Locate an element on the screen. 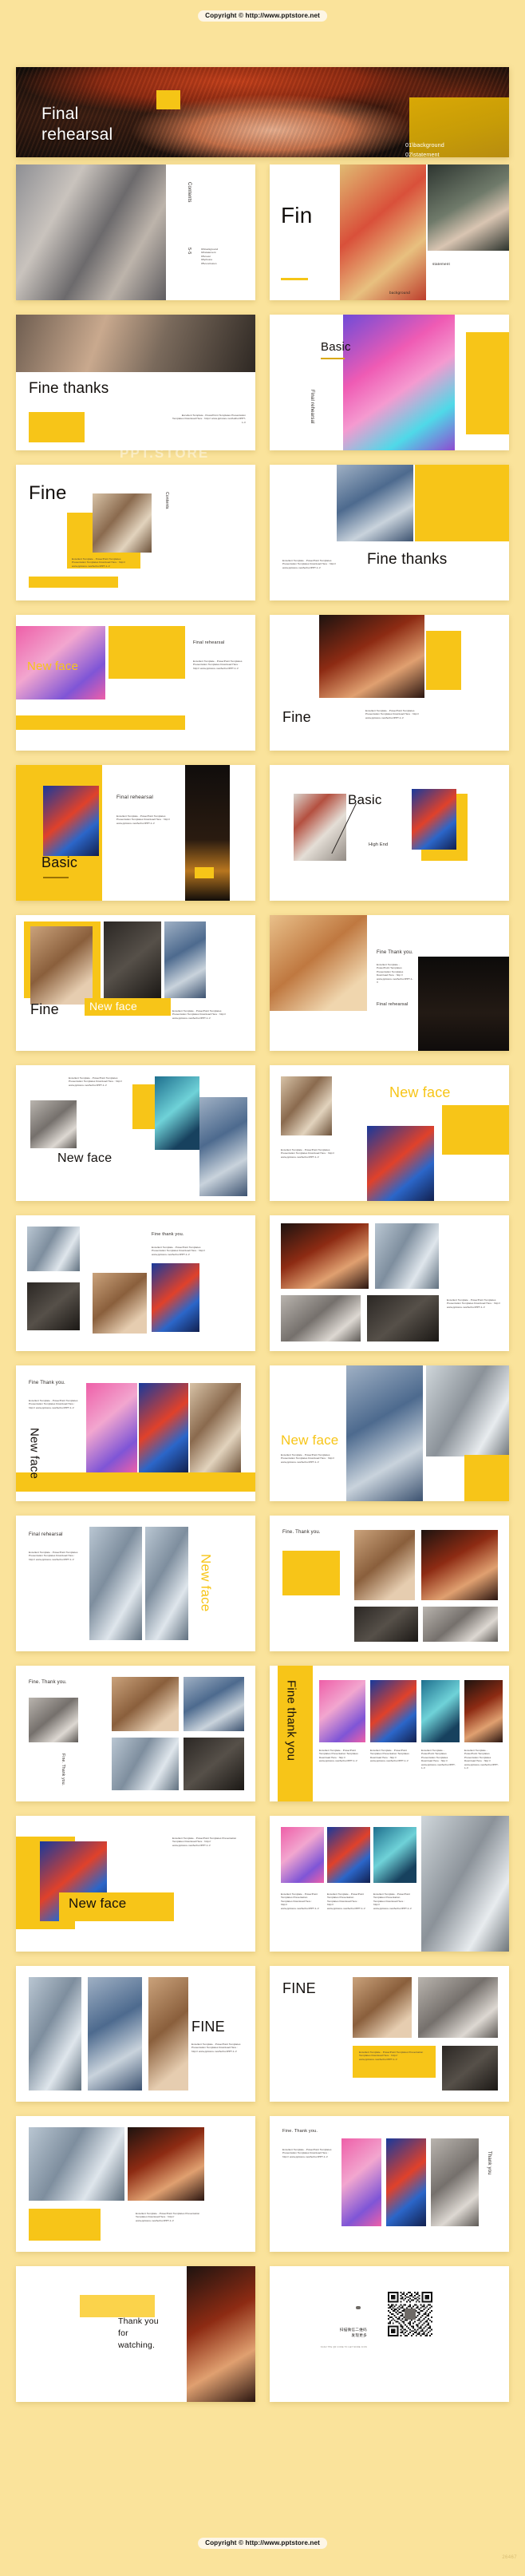  slide-caption: Fine. Thank you. is located at coordinates (63, 1770).